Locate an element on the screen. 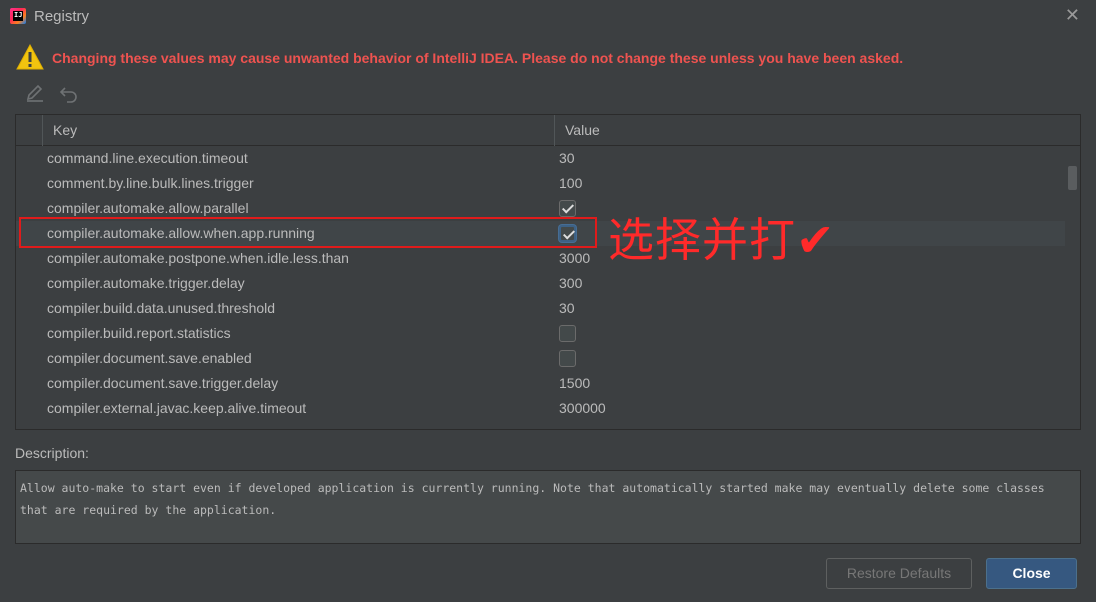  row-key: compiler.document.save.enabled is located at coordinates (149, 358).